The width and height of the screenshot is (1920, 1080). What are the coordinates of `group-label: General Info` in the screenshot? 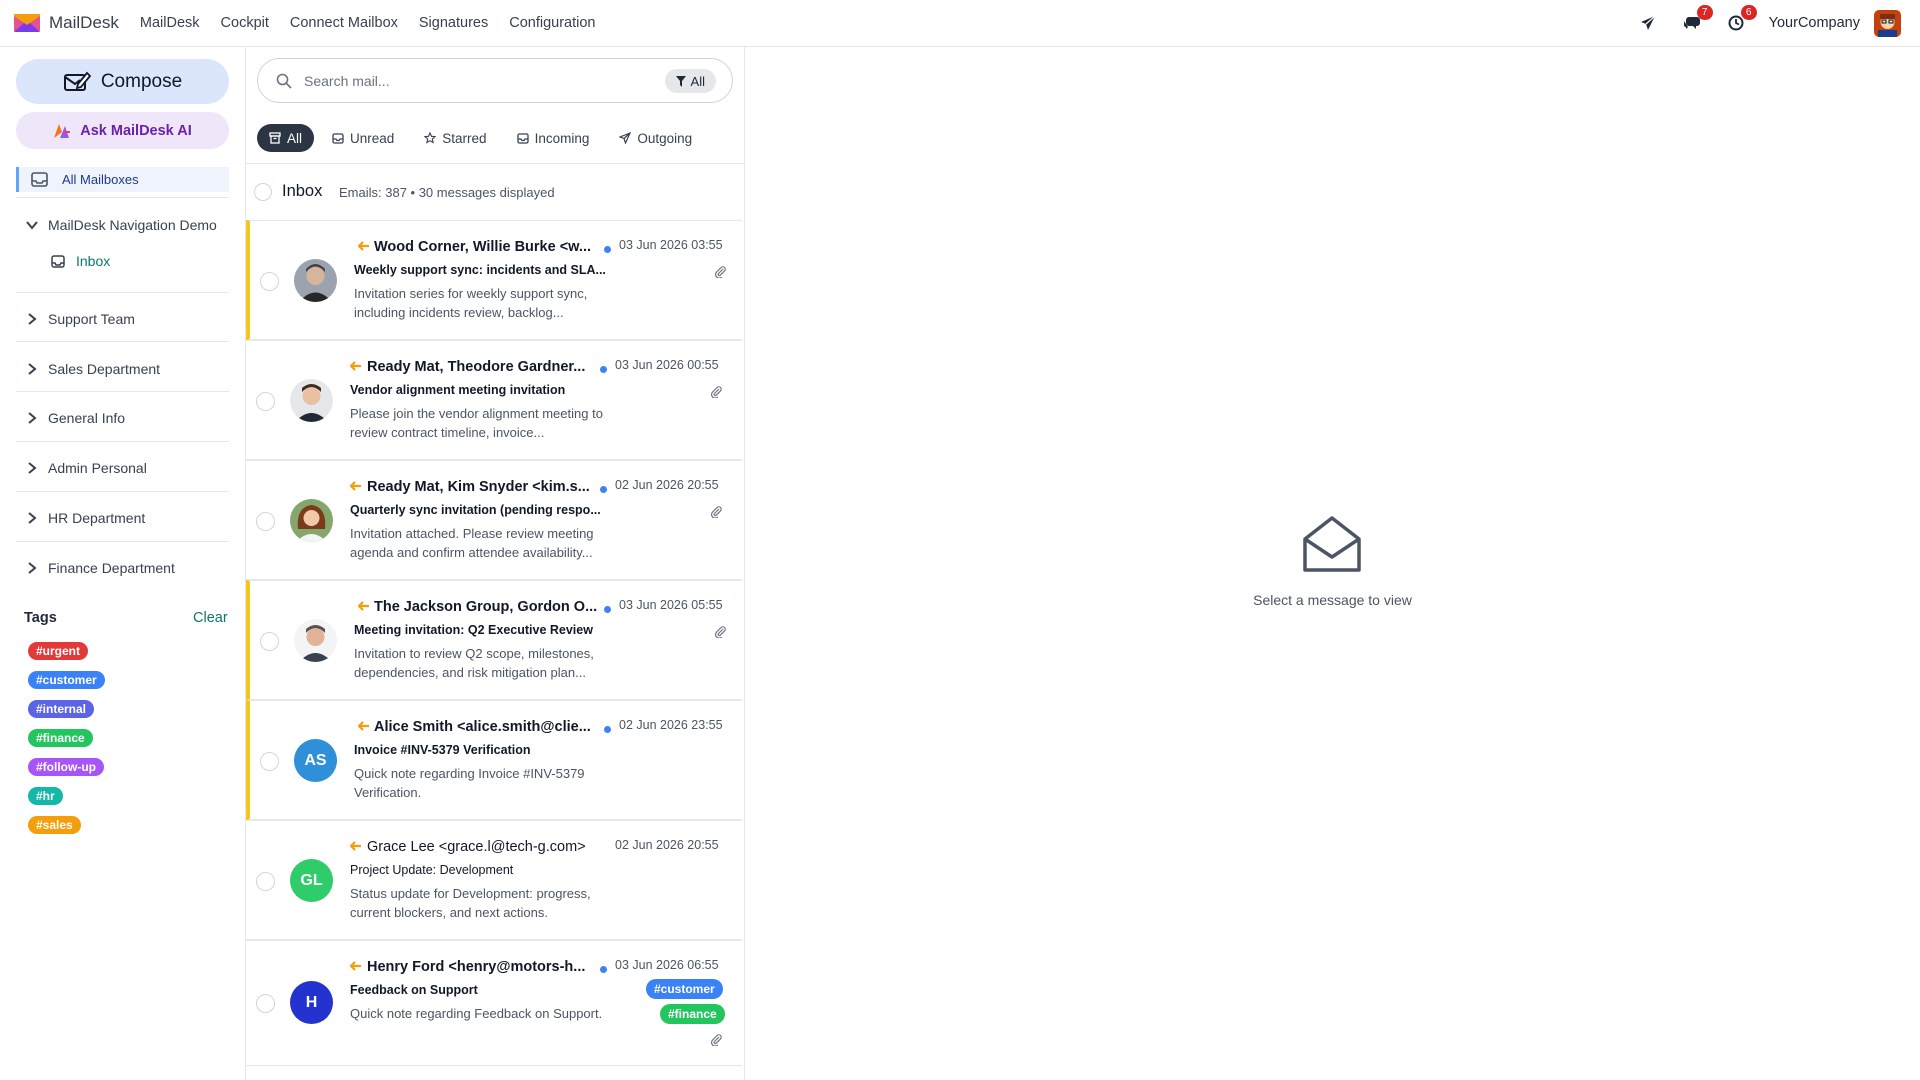 It's located at (87, 418).